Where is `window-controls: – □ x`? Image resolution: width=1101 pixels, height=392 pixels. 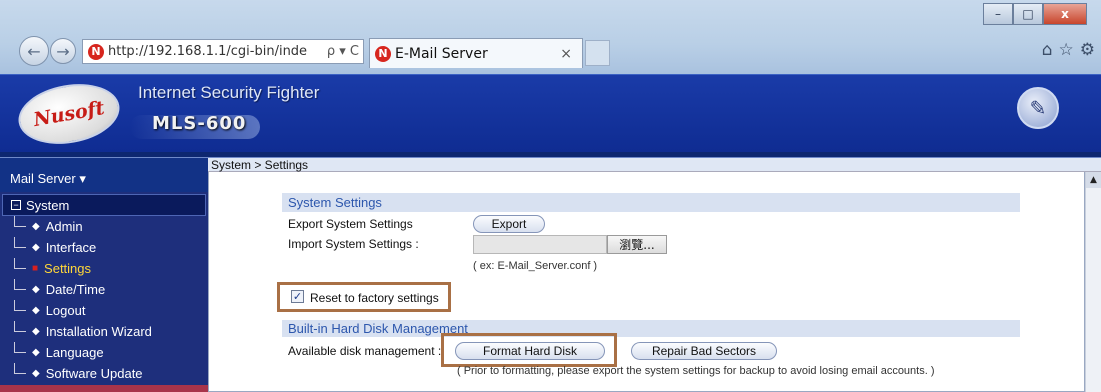
window-controls: – □ x is located at coordinates (1035, 14).